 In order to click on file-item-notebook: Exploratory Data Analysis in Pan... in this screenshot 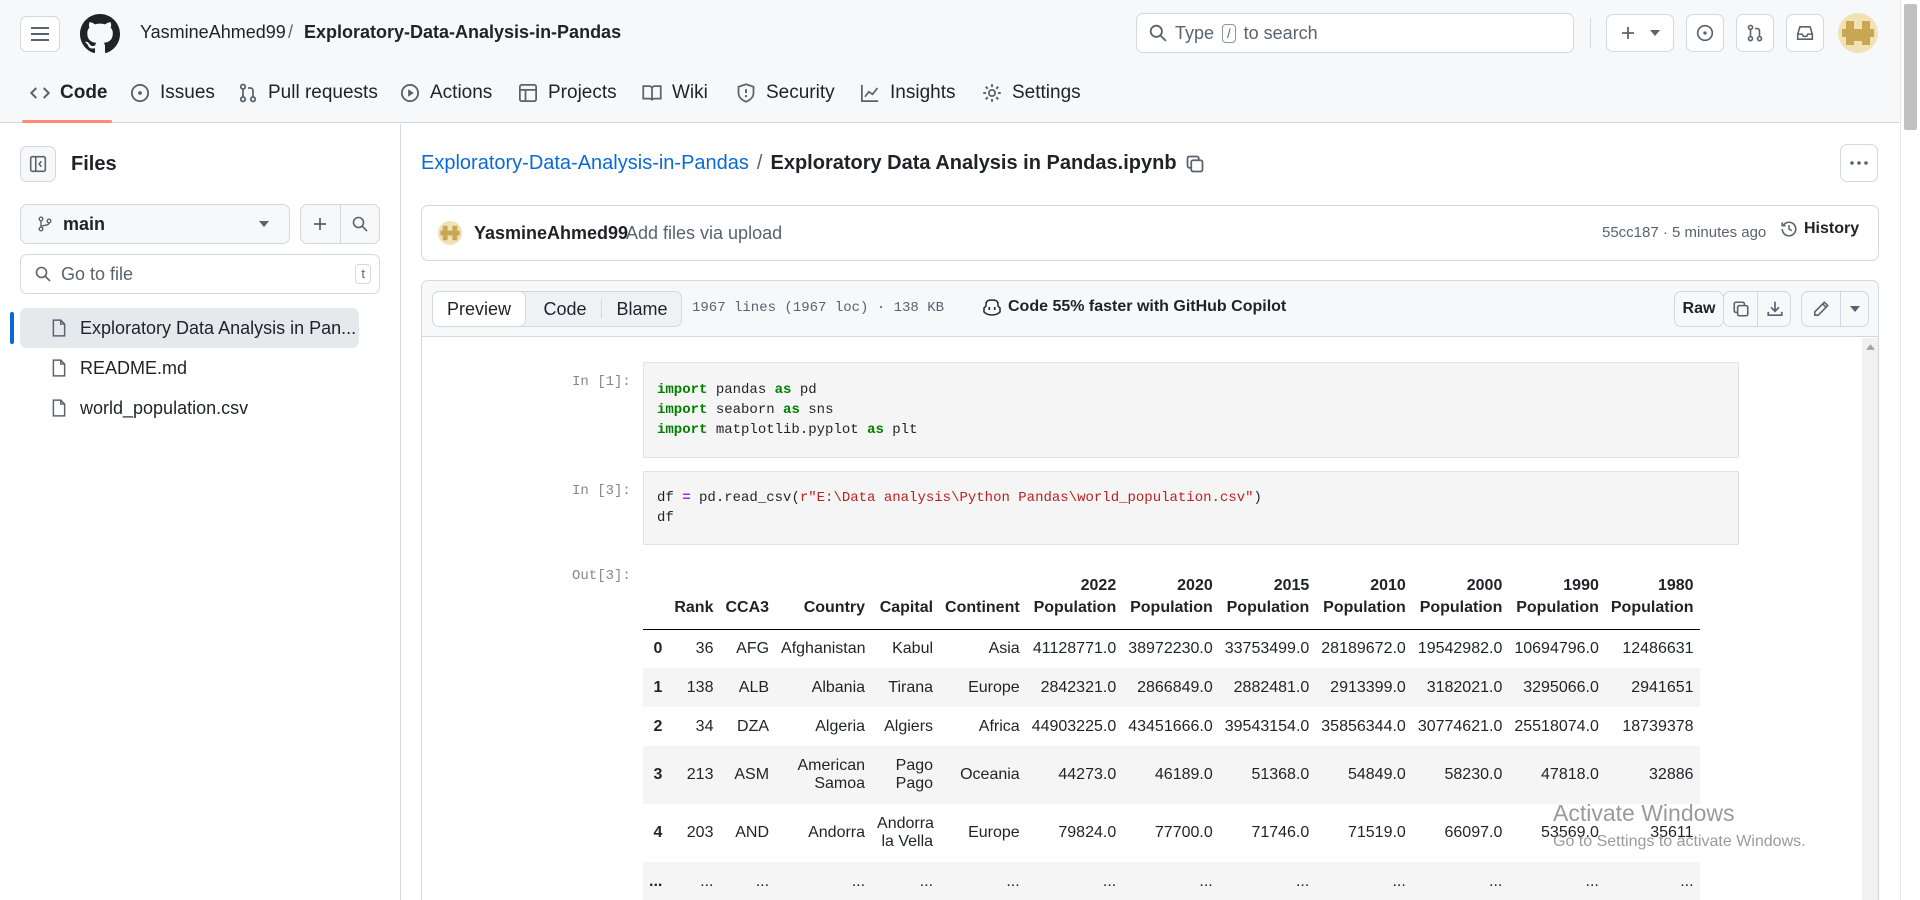, I will do `click(189, 328)`.